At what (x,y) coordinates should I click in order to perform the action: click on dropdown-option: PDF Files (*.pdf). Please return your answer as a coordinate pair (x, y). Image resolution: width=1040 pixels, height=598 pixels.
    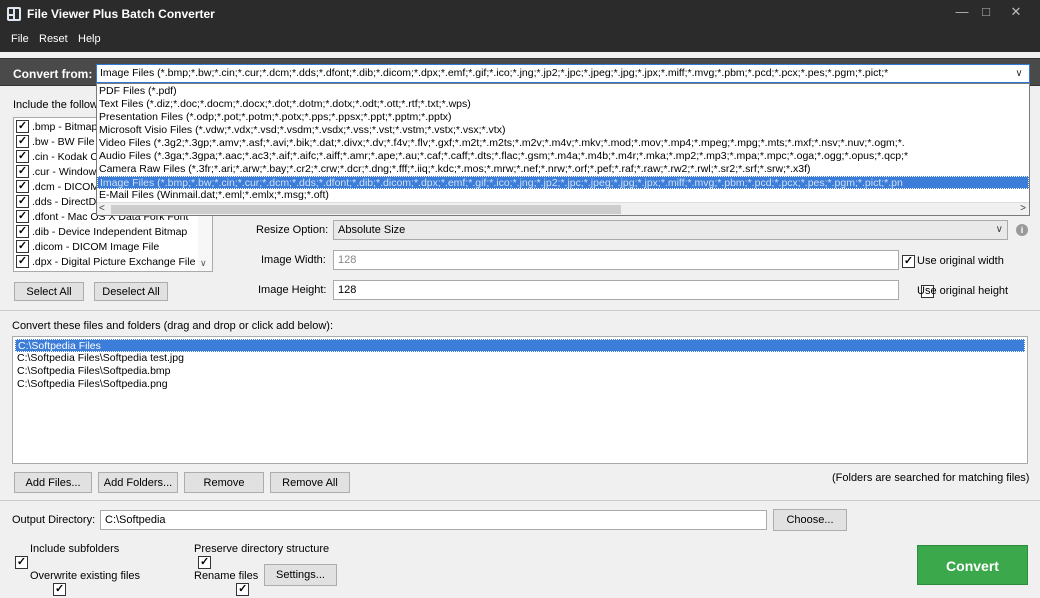
    Looking at the image, I should click on (563, 91).